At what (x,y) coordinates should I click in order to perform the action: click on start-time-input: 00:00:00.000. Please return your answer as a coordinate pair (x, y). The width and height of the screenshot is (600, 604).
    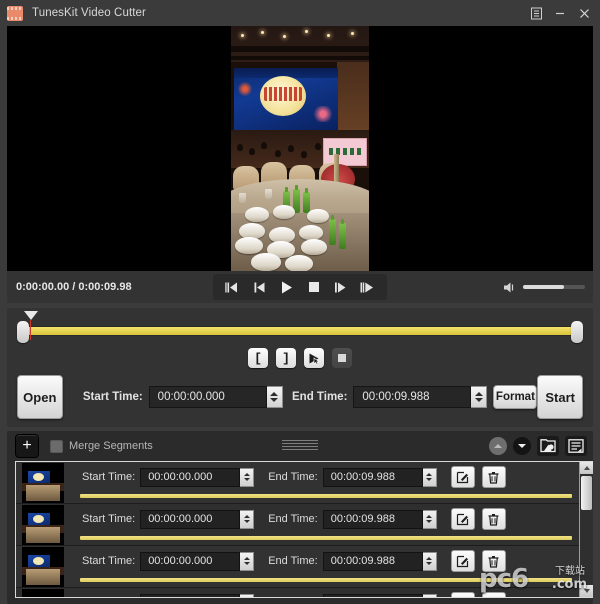
    Looking at the image, I should click on (207, 397).